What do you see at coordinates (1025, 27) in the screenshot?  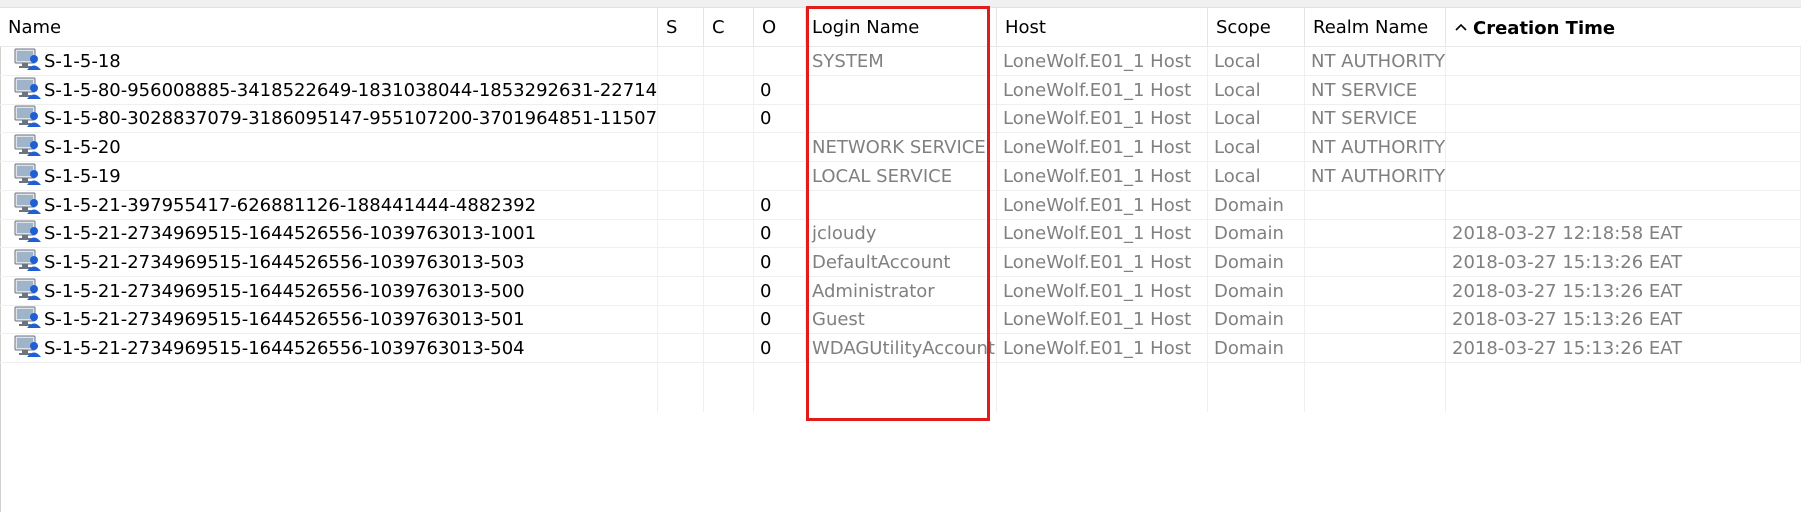 I see `column-header-host-label: Host` at bounding box center [1025, 27].